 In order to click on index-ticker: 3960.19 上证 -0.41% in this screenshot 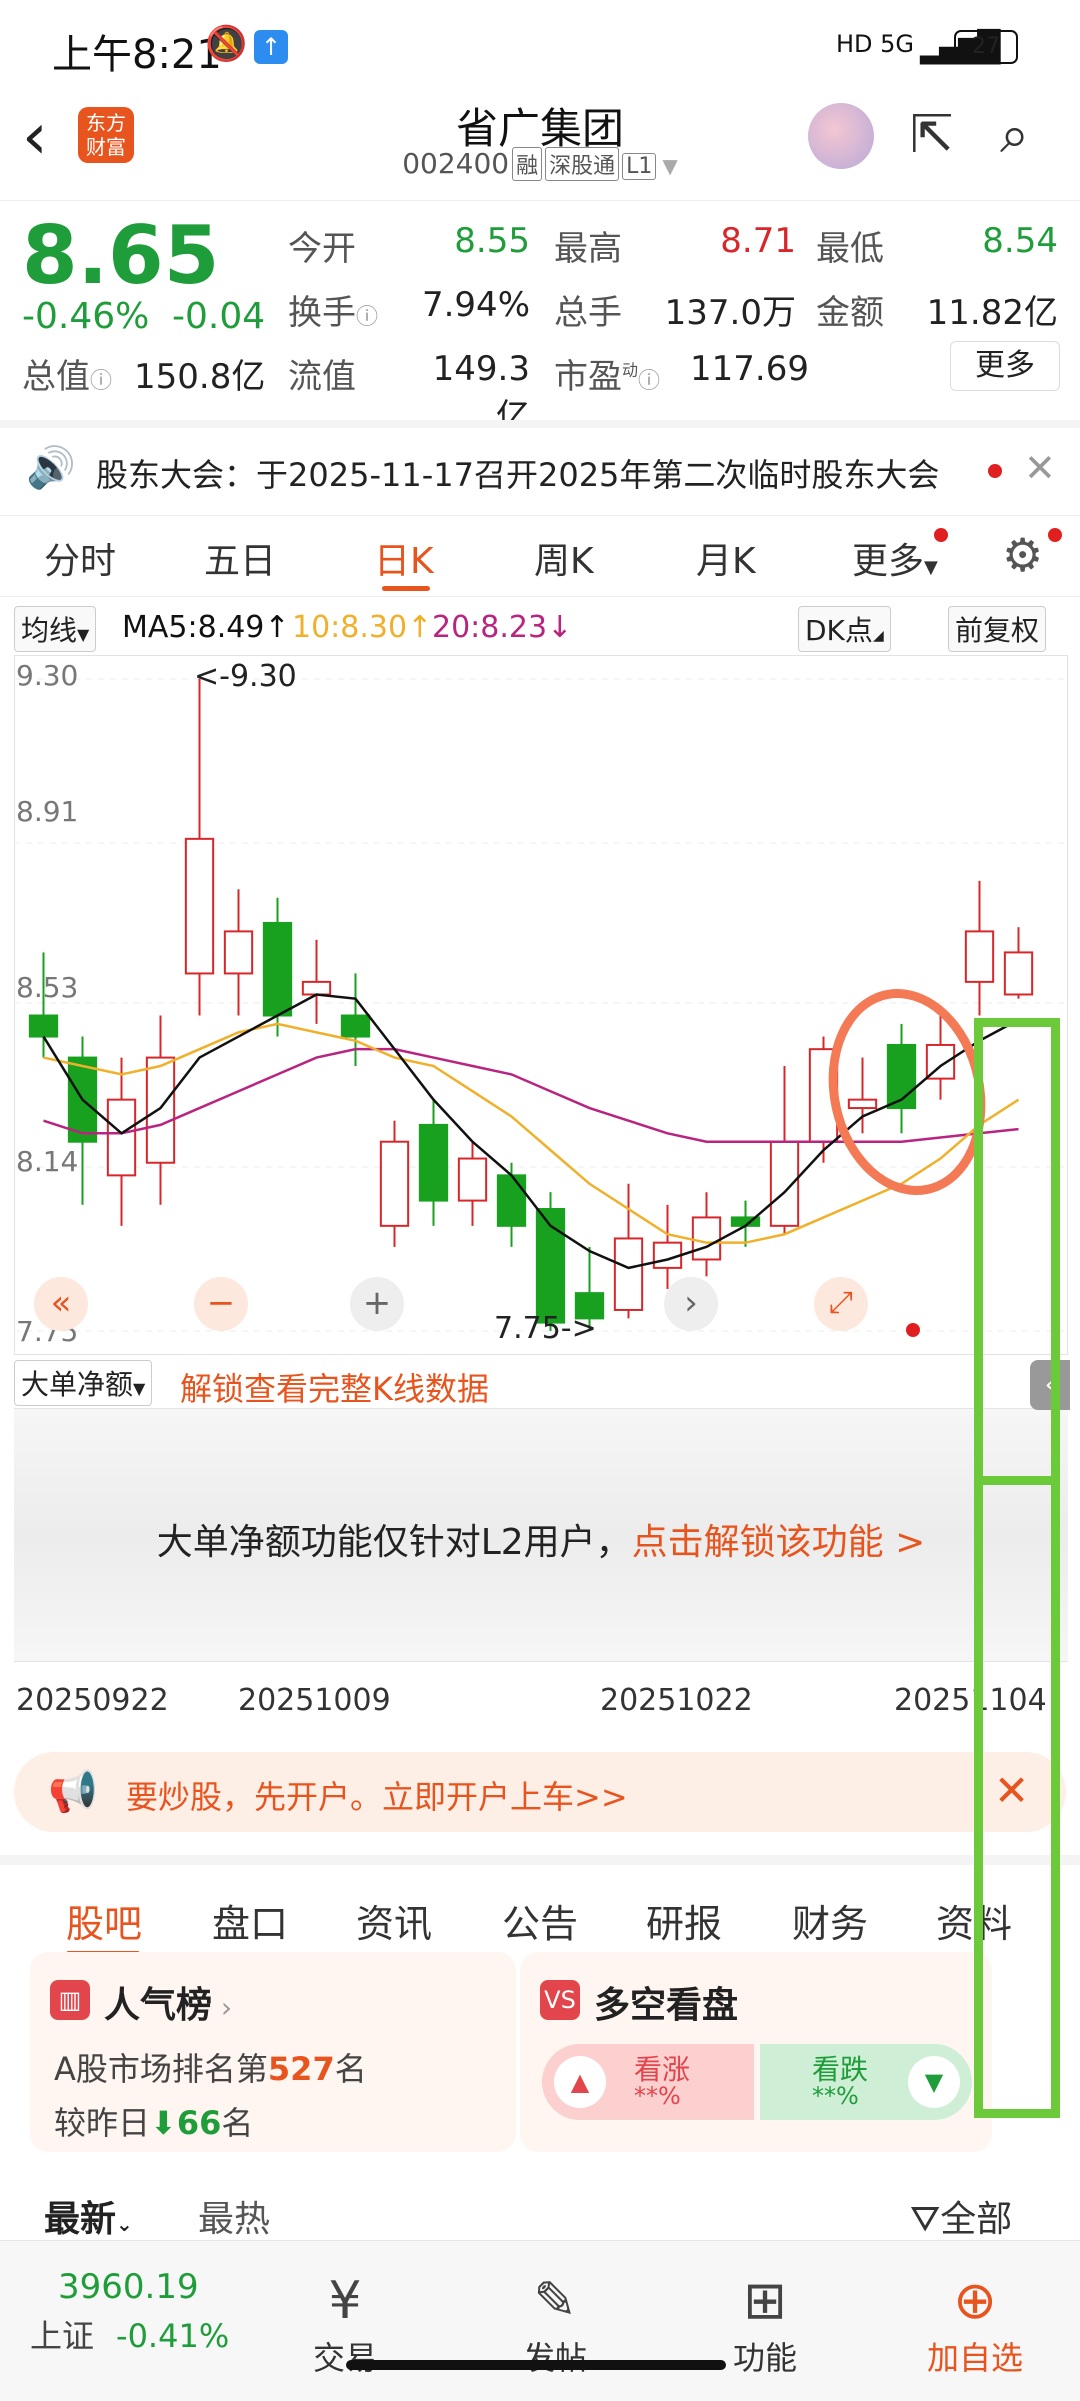, I will do `click(129, 2312)`.